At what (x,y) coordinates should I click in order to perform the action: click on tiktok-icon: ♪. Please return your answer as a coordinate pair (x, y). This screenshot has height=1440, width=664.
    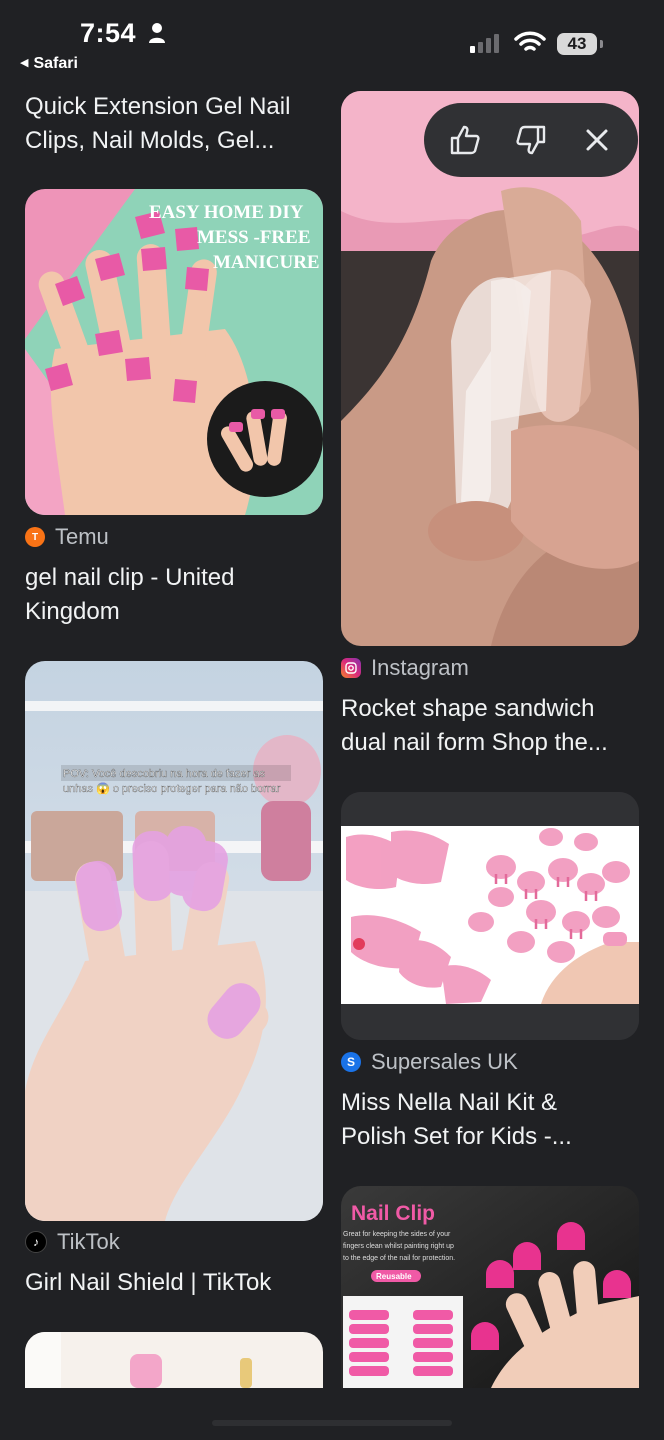
    Looking at the image, I should click on (36, 1242).